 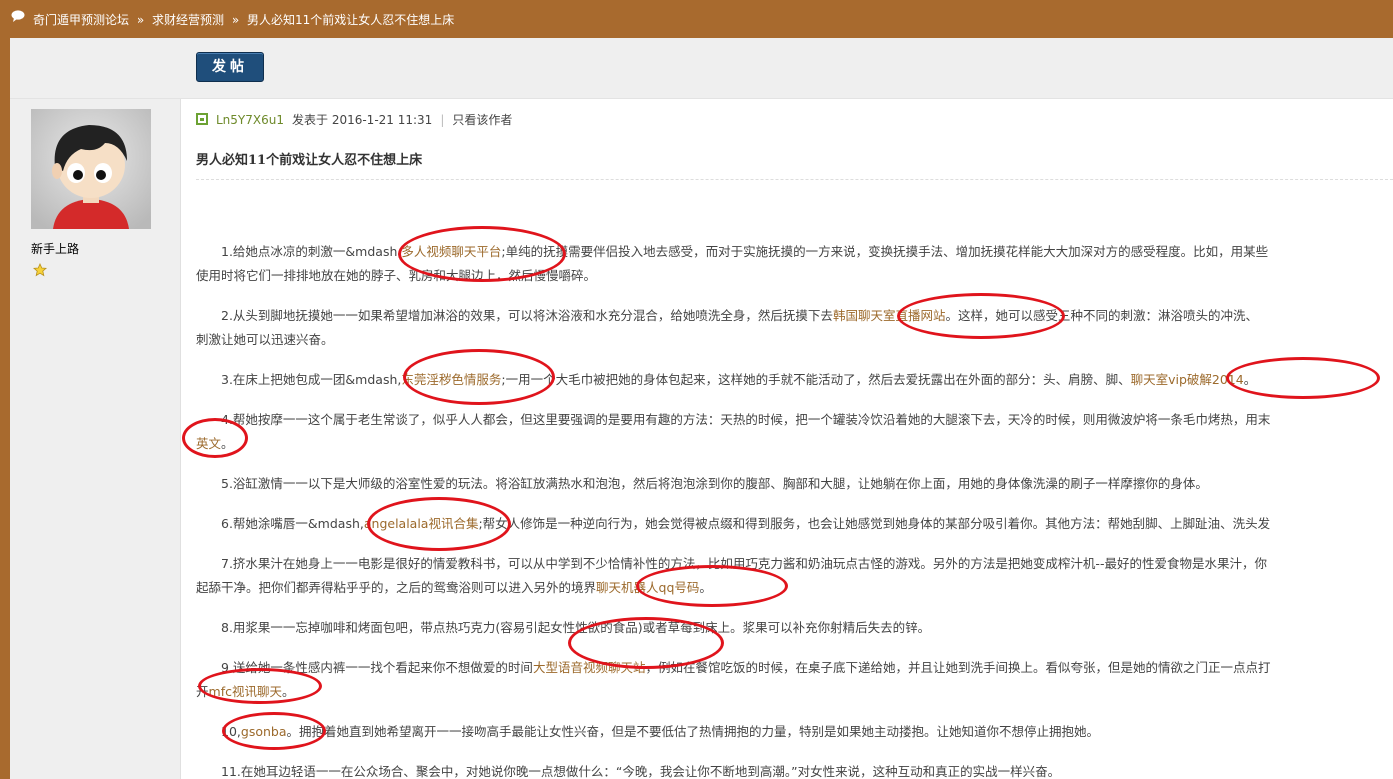 I want to click on text: 起舔干净。把你们都弄得粘乎乎的，之后的鸳鸯浴则可以进入另外的境界, so click(x=396, y=587).